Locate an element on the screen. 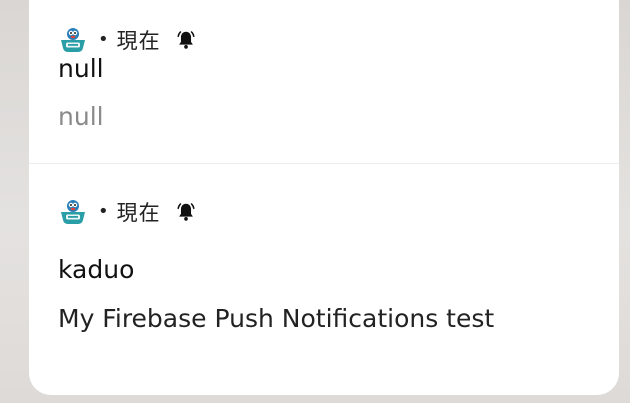 Image resolution: width=630 pixels, height=403 pixels. notification-title: null is located at coordinates (81, 68).